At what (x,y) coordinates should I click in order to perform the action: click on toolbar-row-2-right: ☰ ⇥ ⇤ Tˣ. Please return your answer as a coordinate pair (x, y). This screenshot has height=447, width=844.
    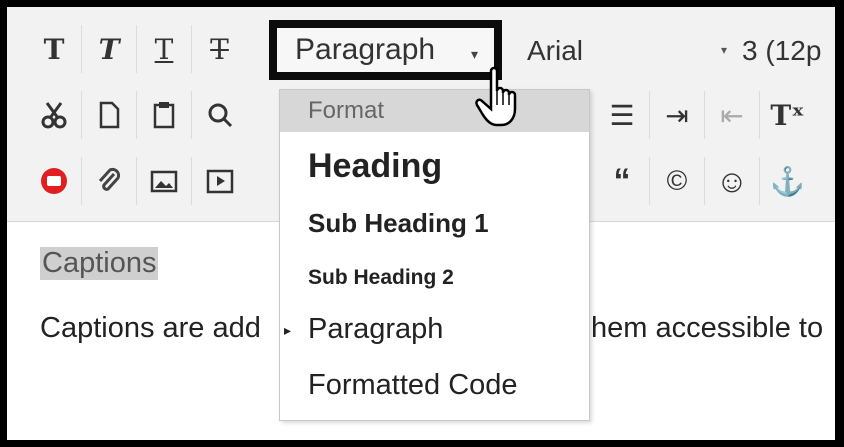
    Looking at the image, I should click on (705, 115).